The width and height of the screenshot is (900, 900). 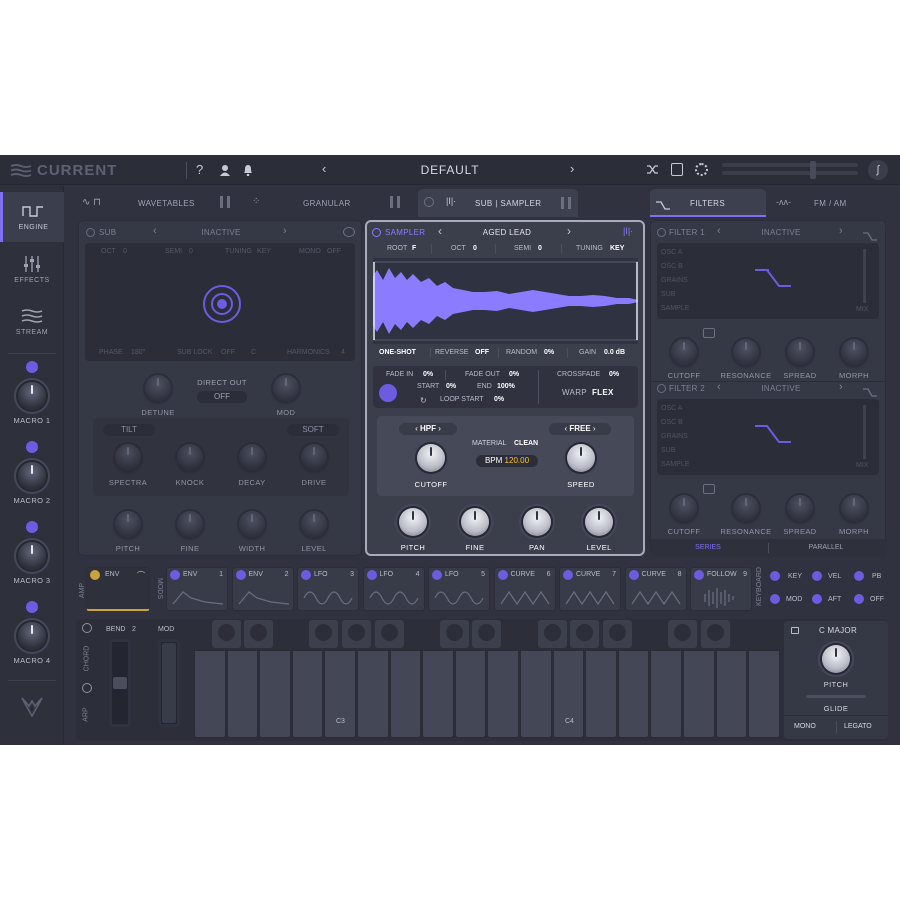 I want to click on macro-3-knob, so click(x=32, y=556).